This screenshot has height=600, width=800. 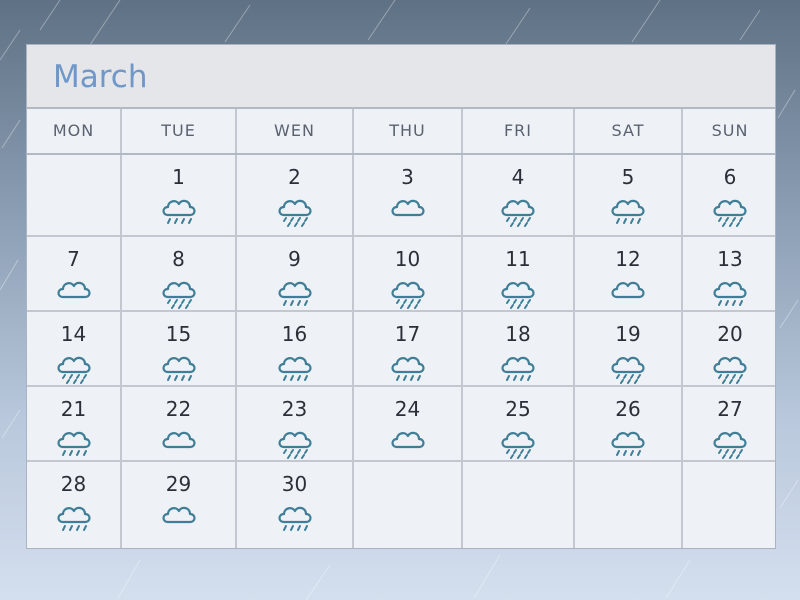 What do you see at coordinates (730, 177) in the screenshot?
I see `day-number: 6` at bounding box center [730, 177].